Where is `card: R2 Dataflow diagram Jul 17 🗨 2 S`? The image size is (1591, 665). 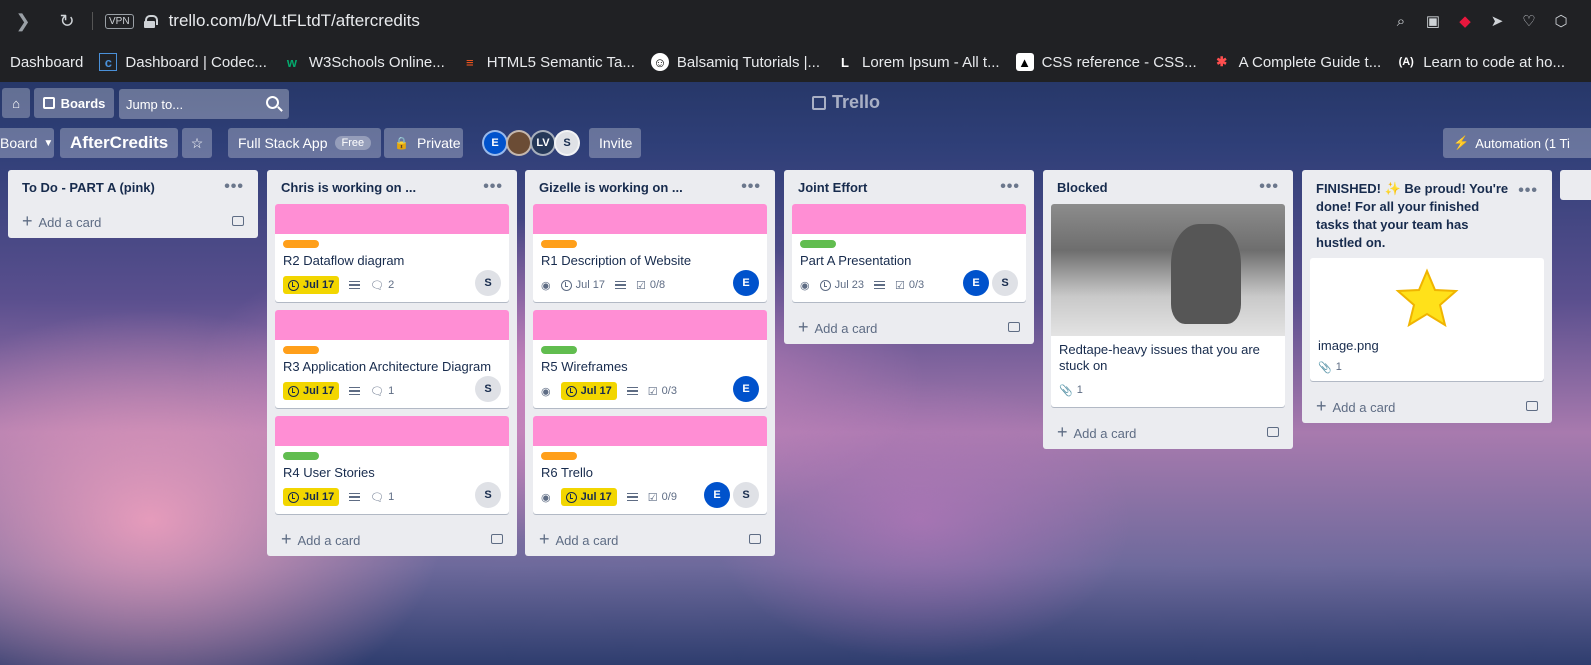 card: R2 Dataflow diagram Jul 17 🗨 2 S is located at coordinates (392, 253).